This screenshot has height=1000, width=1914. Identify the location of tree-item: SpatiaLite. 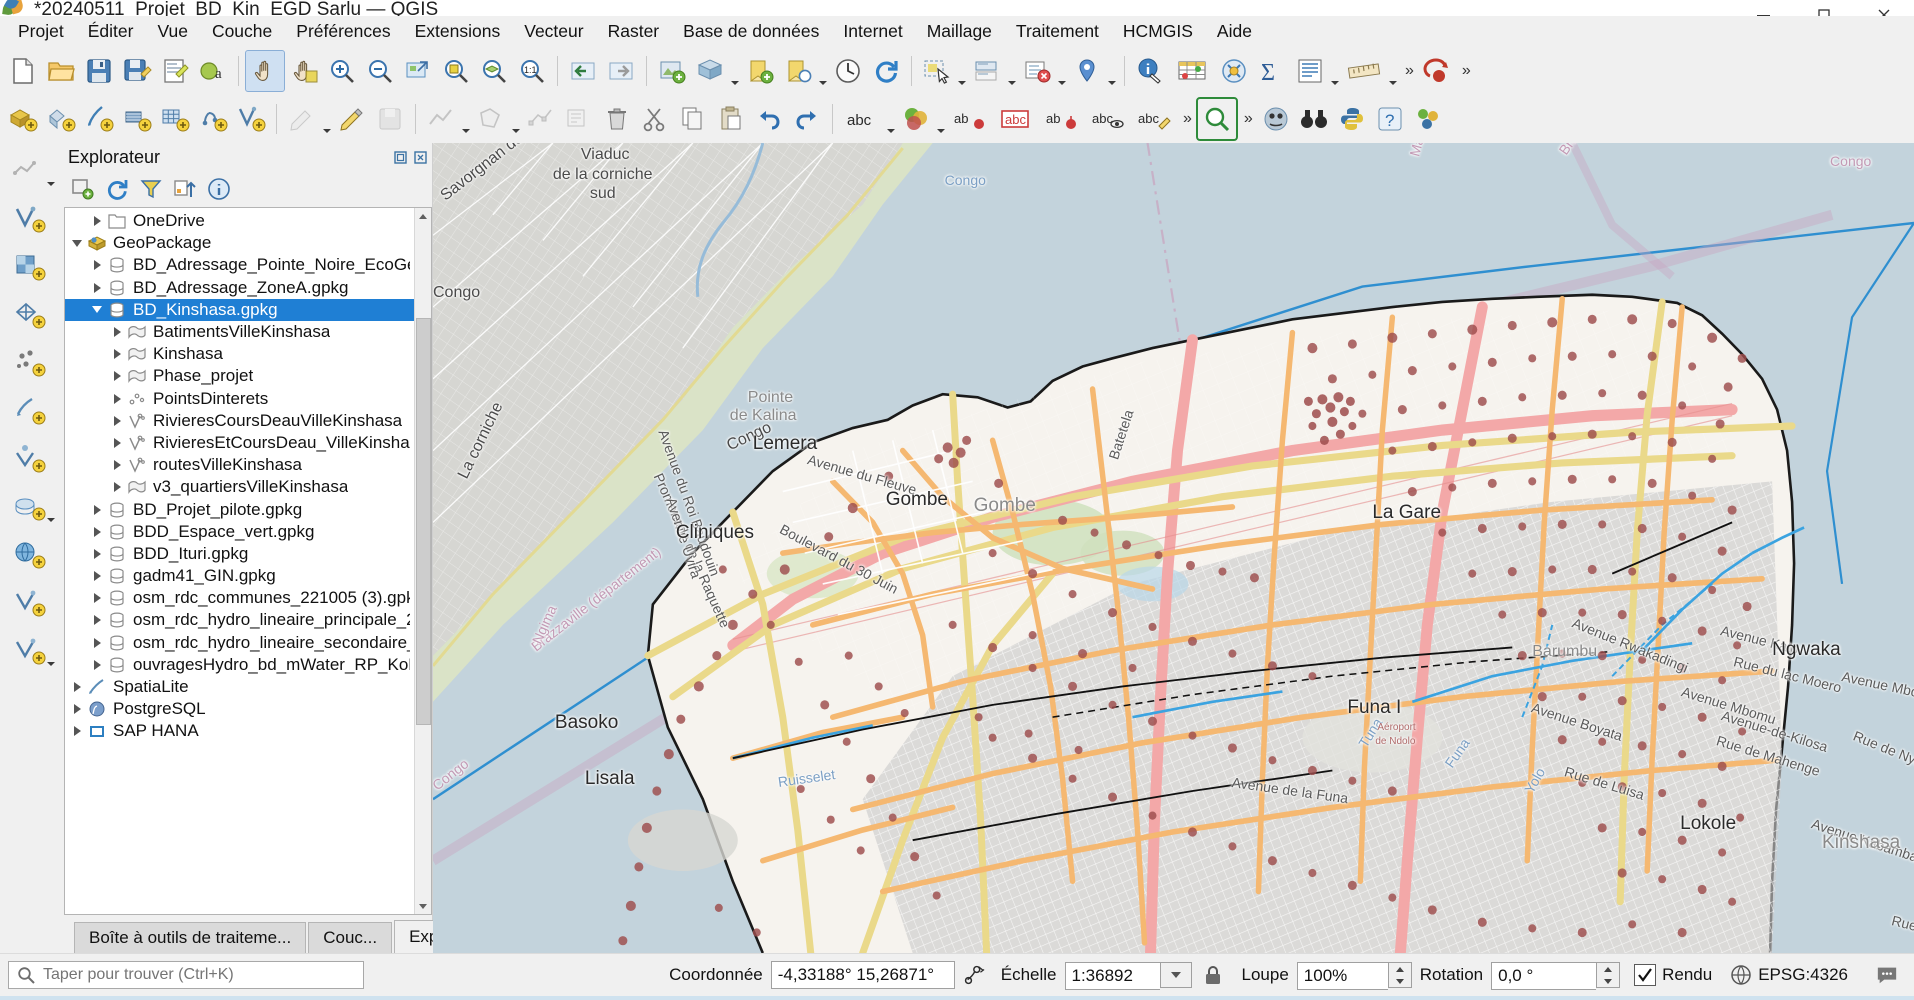
(239, 687).